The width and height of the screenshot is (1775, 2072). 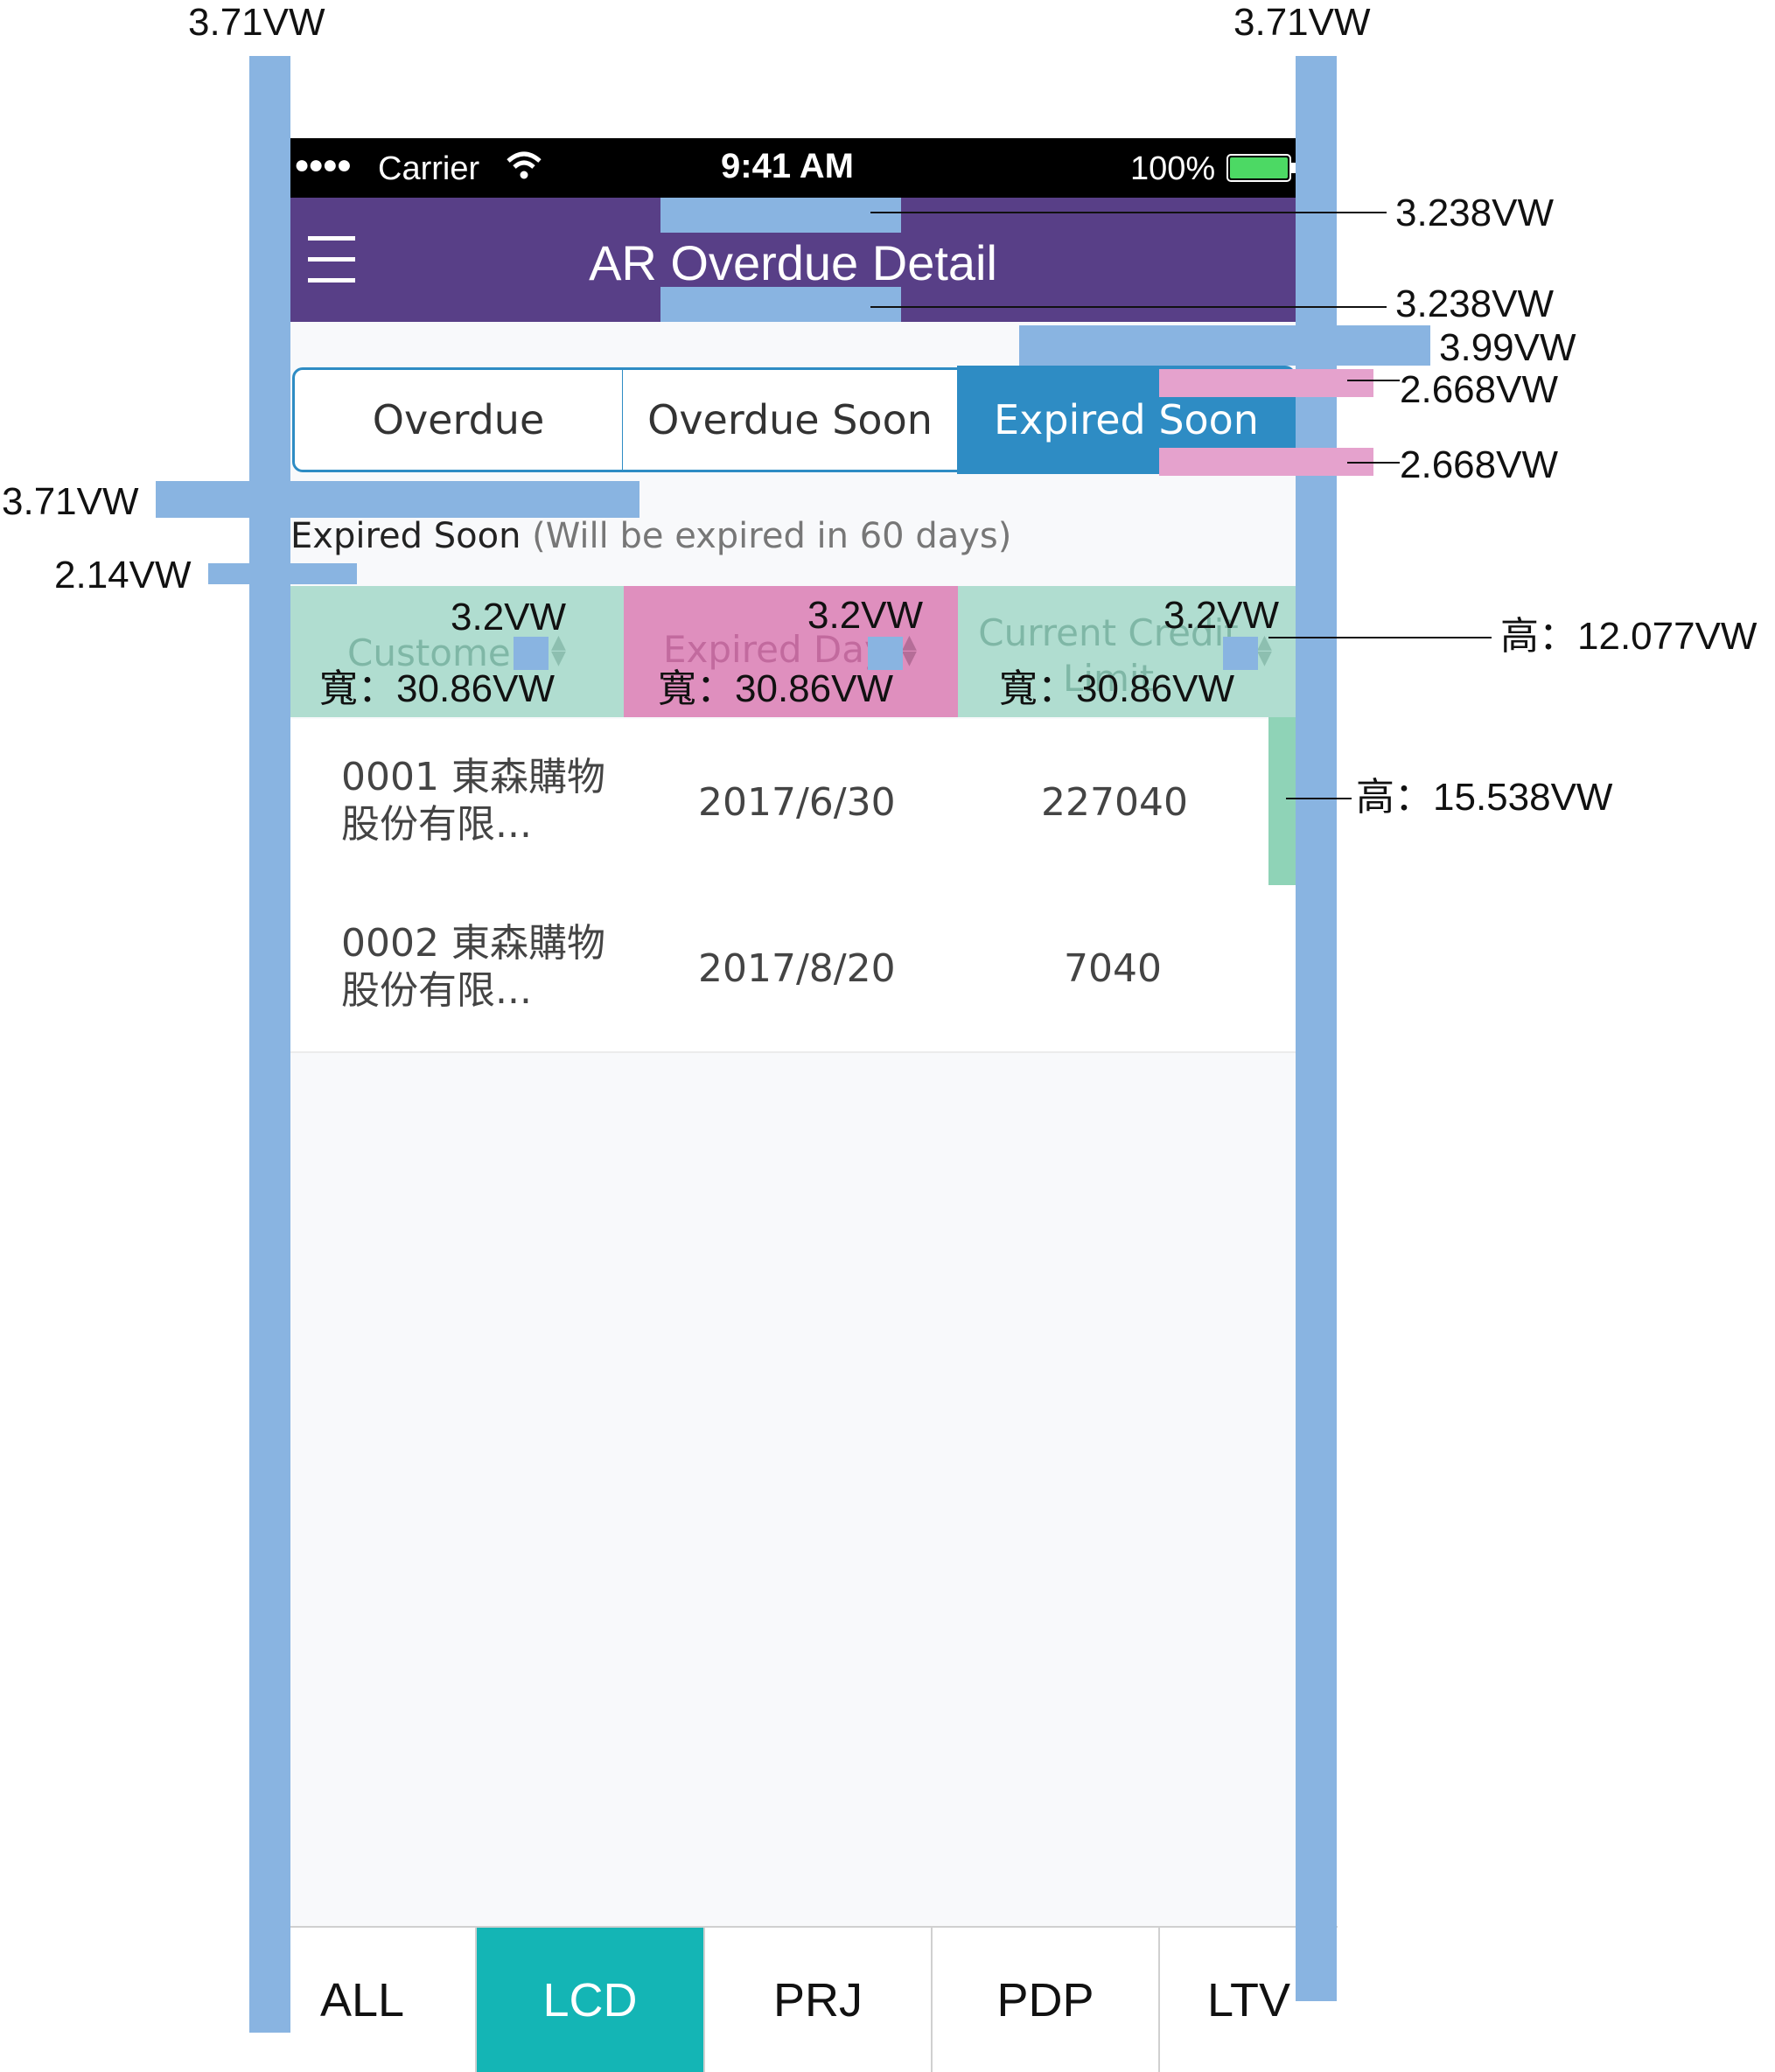 What do you see at coordinates (323, 164) in the screenshot?
I see `signal-icon: ●●●●` at bounding box center [323, 164].